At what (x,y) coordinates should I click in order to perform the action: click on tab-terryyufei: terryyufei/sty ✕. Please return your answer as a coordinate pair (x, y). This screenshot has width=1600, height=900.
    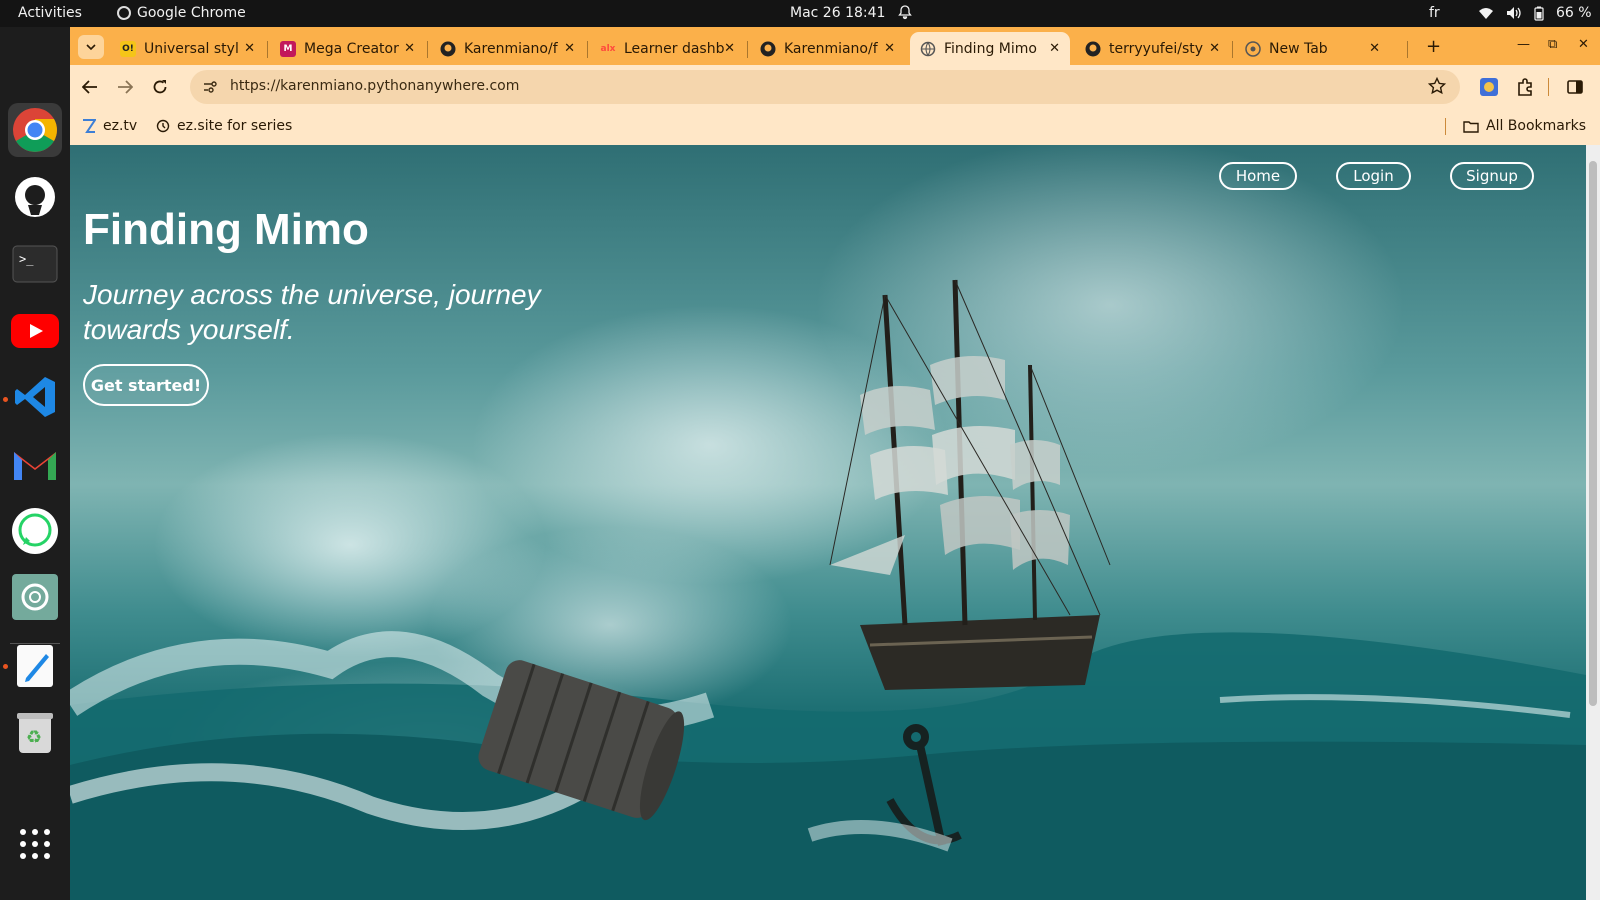
    Looking at the image, I should click on (1152, 48).